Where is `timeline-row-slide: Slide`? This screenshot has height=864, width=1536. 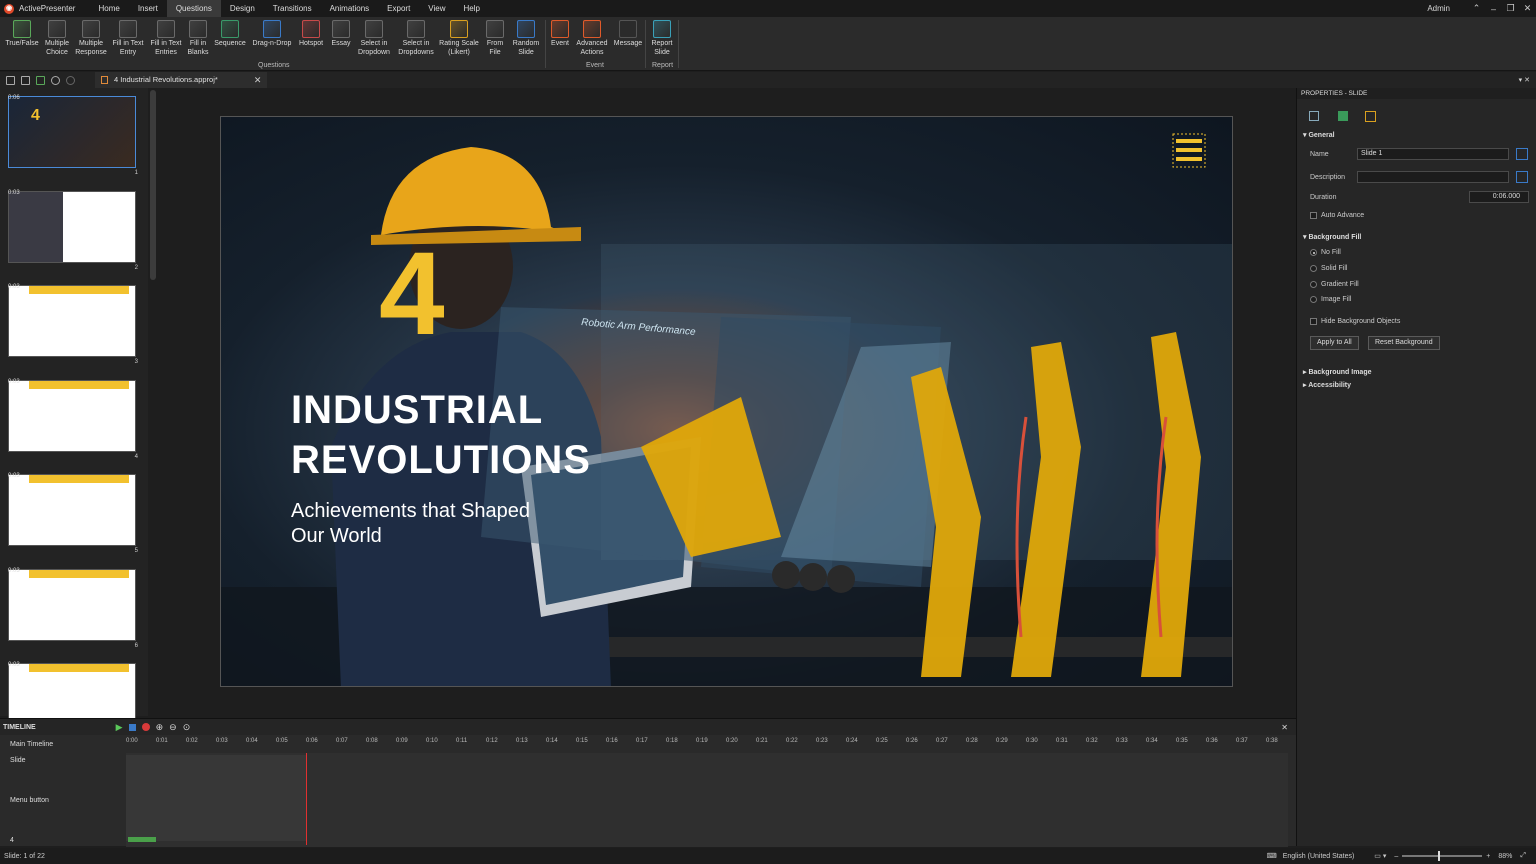
timeline-row-slide: Slide is located at coordinates (18, 760).